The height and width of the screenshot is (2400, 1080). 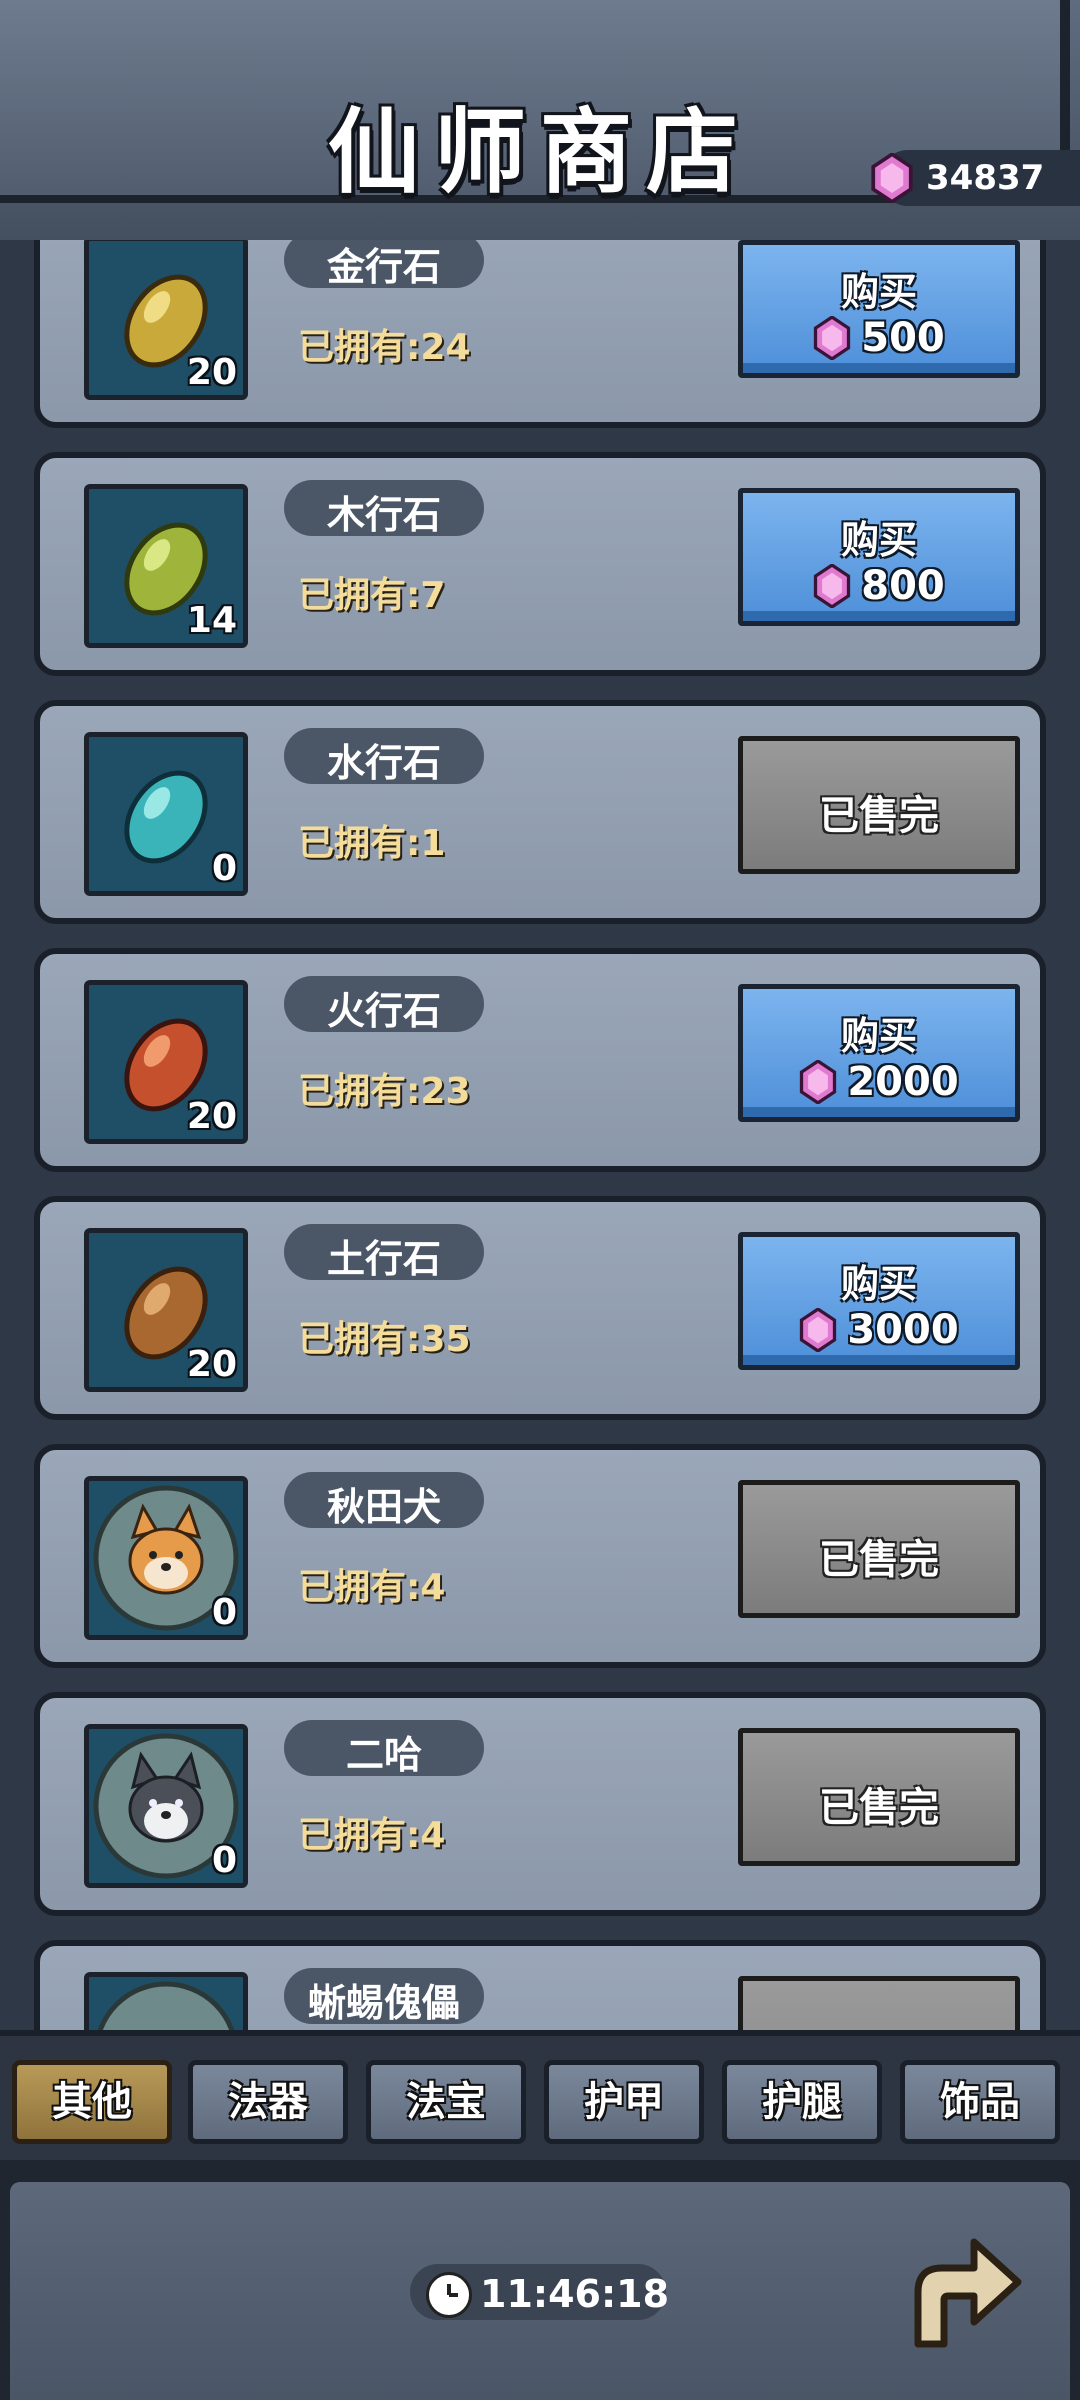 I want to click on tab-accessory: 饰品, so click(x=980, y=2102).